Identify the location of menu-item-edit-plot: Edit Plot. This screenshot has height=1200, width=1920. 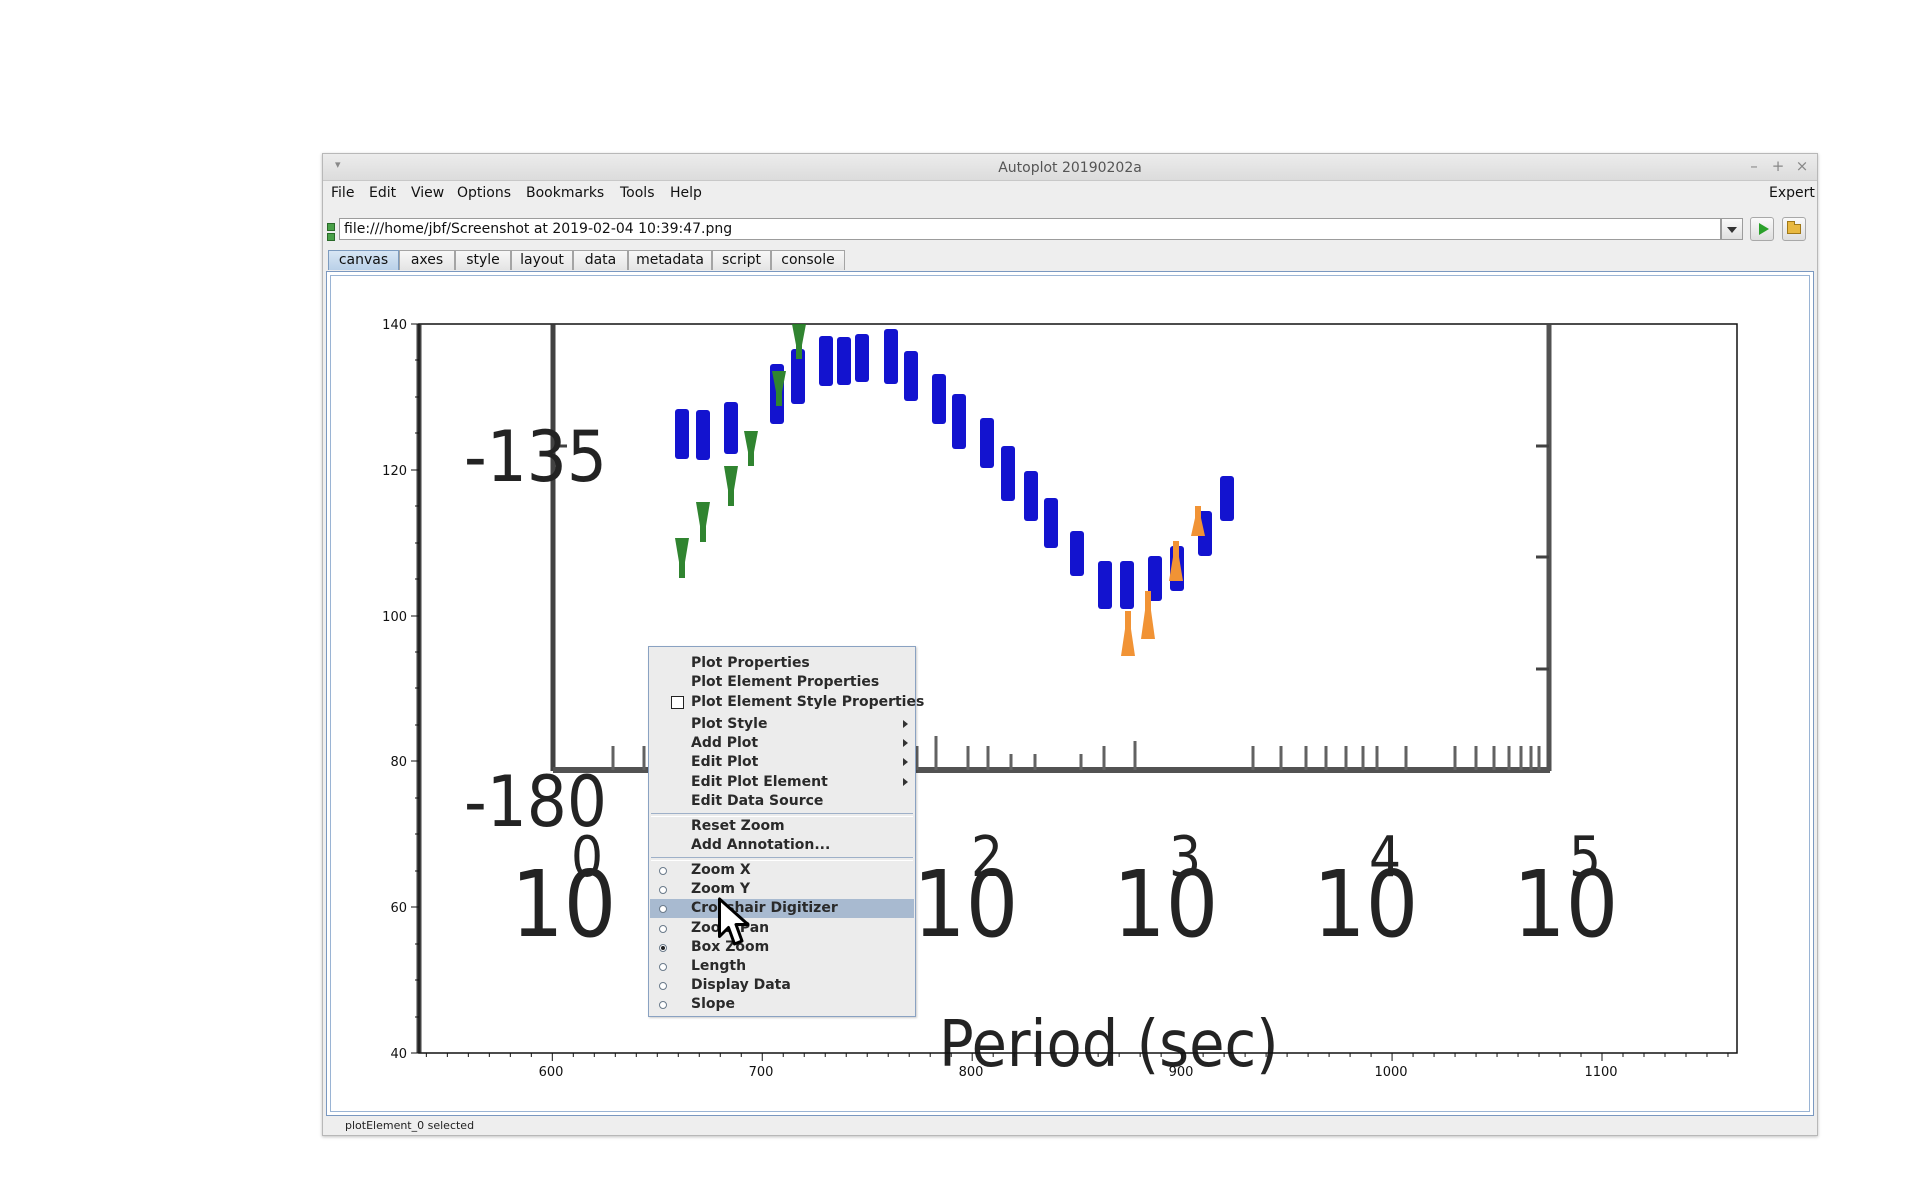
(782, 762).